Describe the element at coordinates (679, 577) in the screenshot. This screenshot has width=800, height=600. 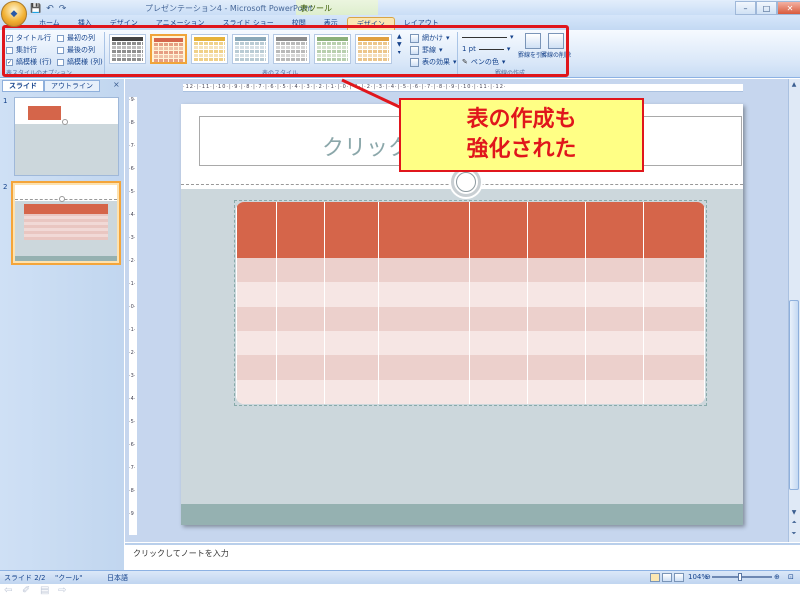
I see `slideshow-icon` at that location.